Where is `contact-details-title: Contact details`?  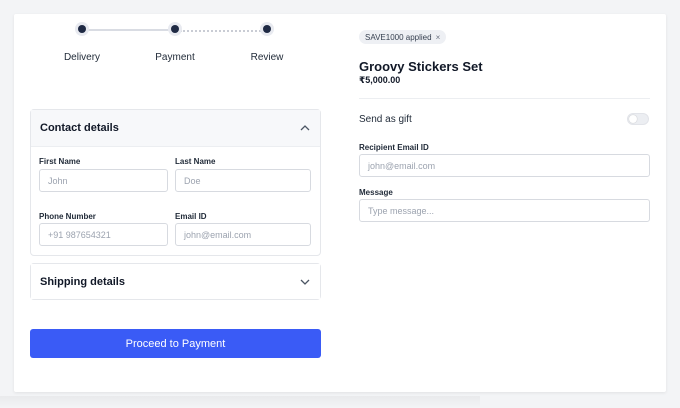
contact-details-title: Contact details is located at coordinates (79, 128).